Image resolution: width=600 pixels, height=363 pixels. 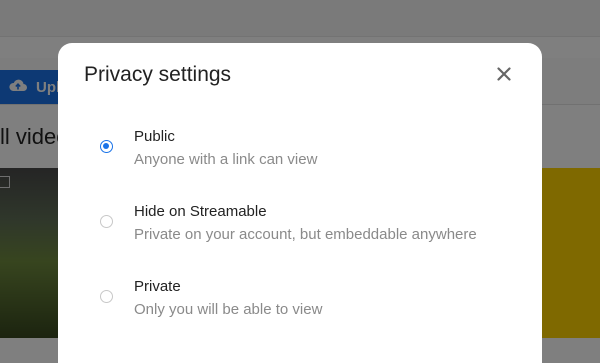 I want to click on privacy-option-public: Public Anyone with a link can view, so click(x=306, y=153).